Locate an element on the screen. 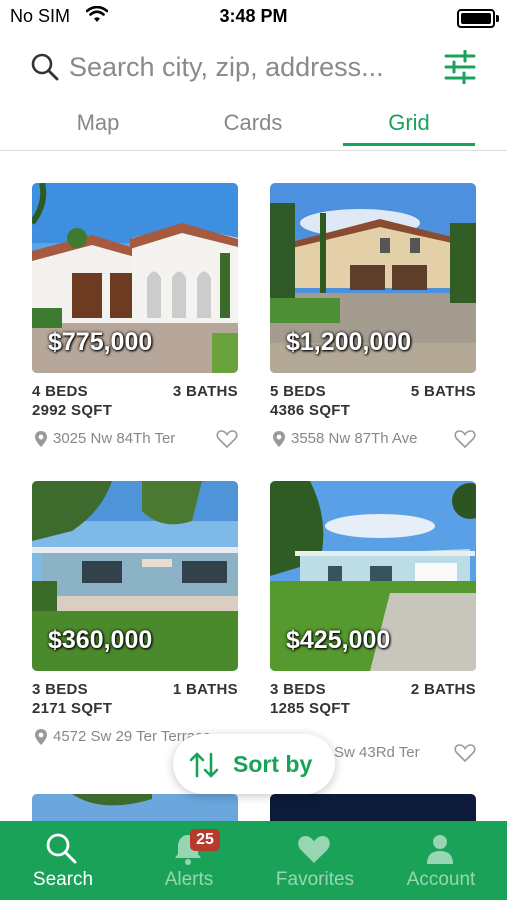 The height and width of the screenshot is (900, 507). listing-photo: $425,000 is located at coordinates (373, 576).